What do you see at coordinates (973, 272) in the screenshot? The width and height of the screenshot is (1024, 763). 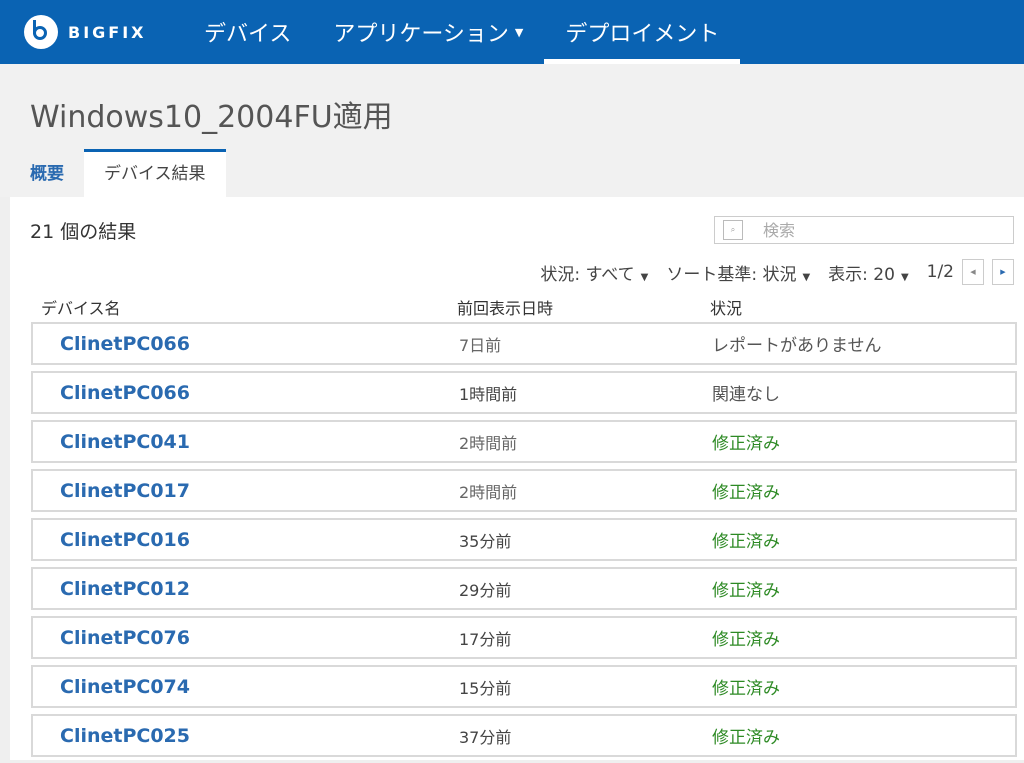 I see `prev-page-icon: ◀` at bounding box center [973, 272].